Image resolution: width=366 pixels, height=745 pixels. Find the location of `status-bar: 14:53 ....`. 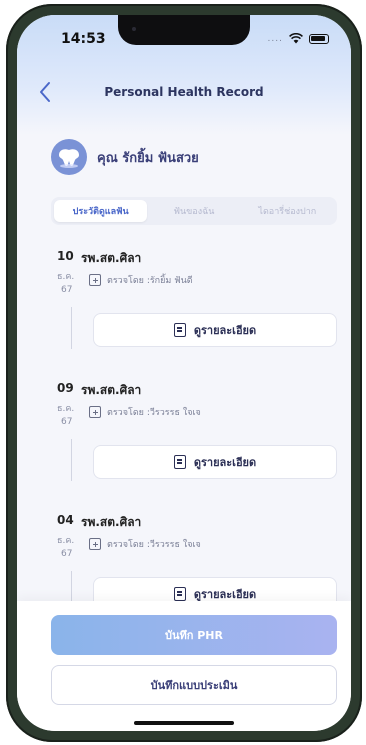

status-bar: 14:53 .... is located at coordinates (184, 38).